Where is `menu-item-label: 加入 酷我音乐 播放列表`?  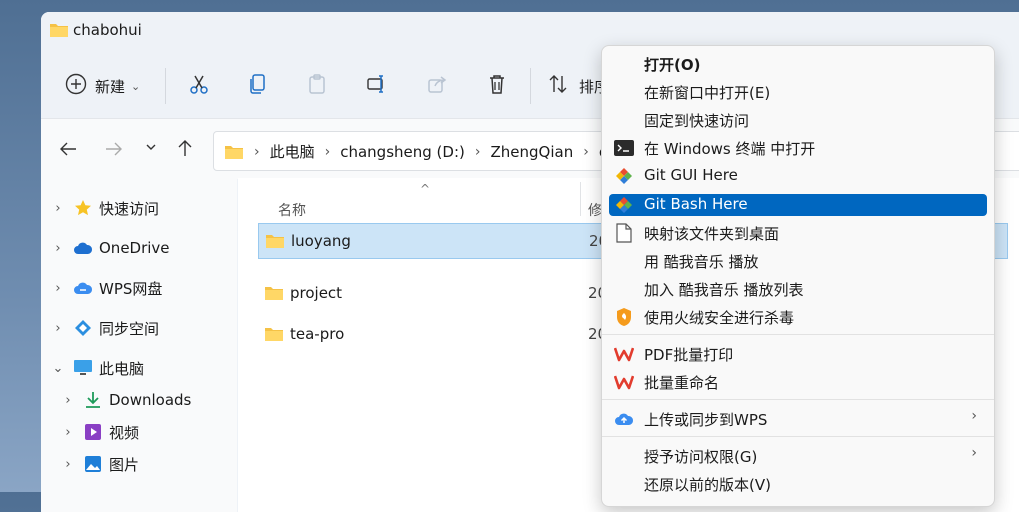
menu-item-label: 加入 酷我音乐 播放列表 is located at coordinates (724, 290).